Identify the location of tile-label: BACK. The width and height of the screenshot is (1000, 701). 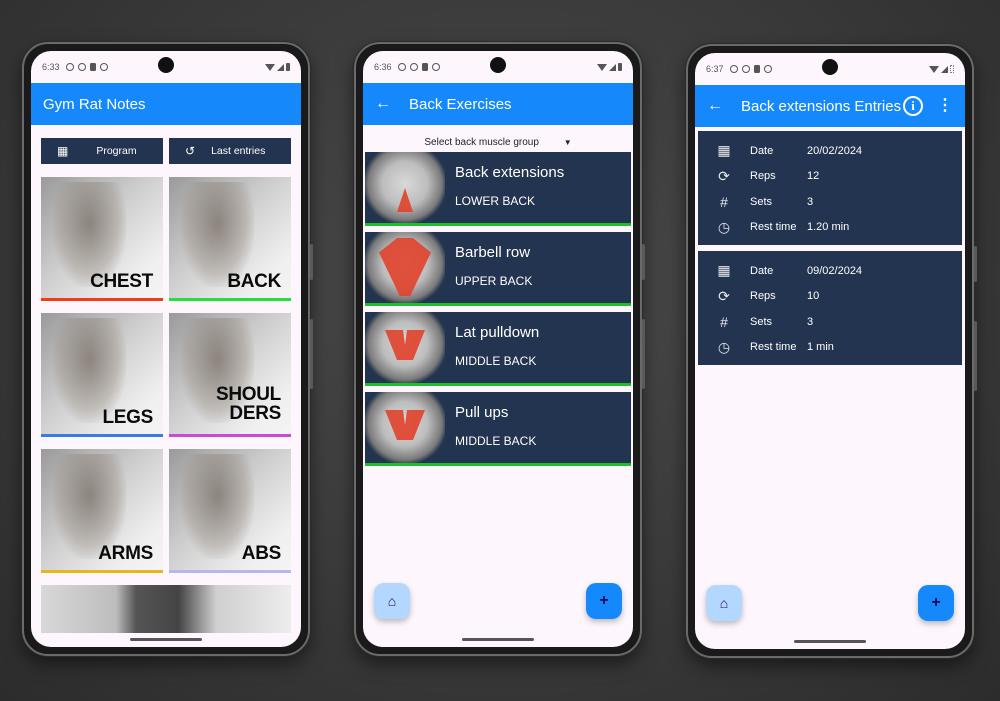
(254, 281).